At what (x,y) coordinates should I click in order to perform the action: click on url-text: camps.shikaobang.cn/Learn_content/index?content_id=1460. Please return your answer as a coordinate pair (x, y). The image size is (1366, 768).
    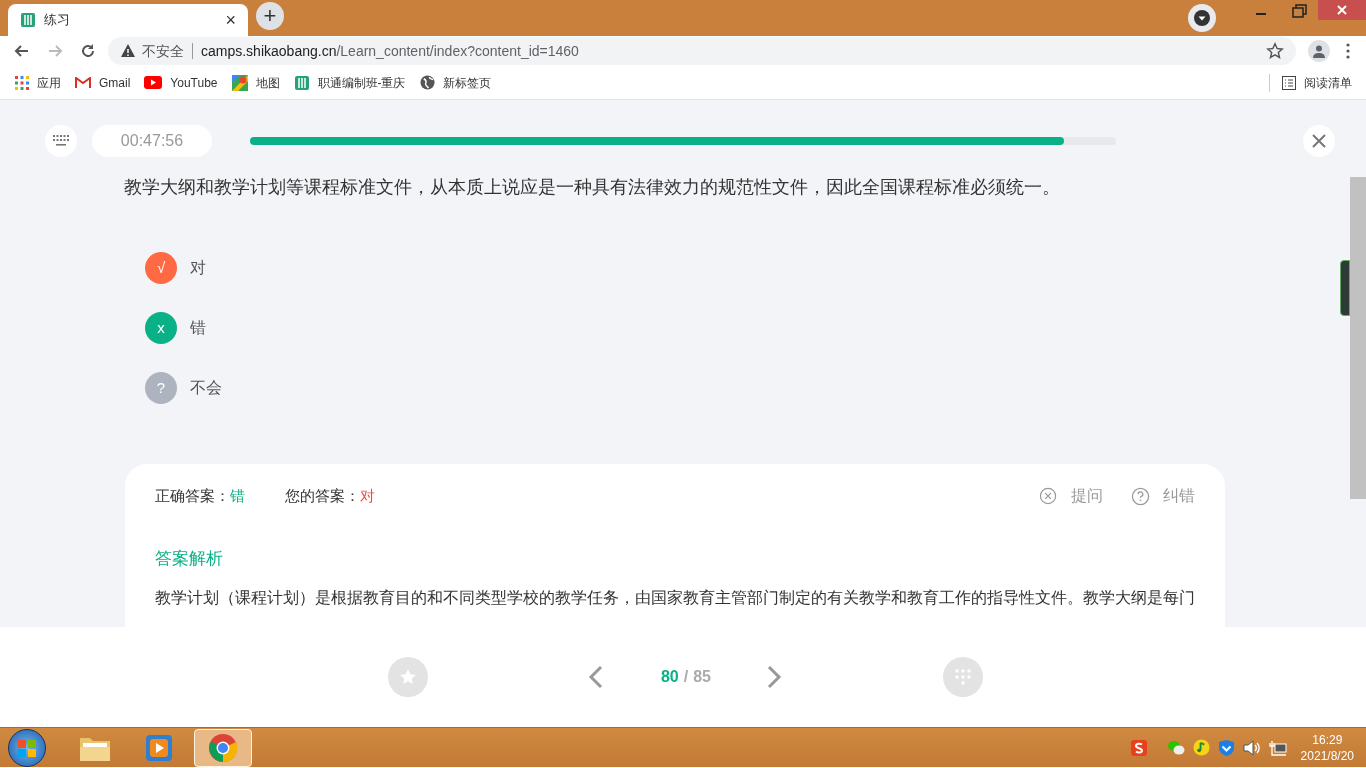
    Looking at the image, I should click on (390, 51).